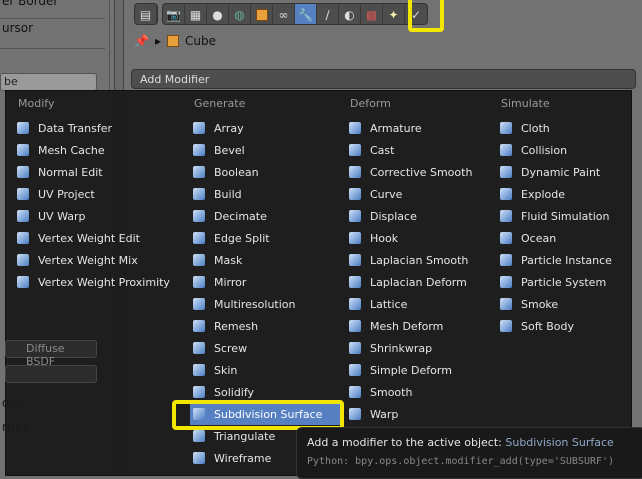  I want to click on constraints-icon: ∞, so click(284, 14).